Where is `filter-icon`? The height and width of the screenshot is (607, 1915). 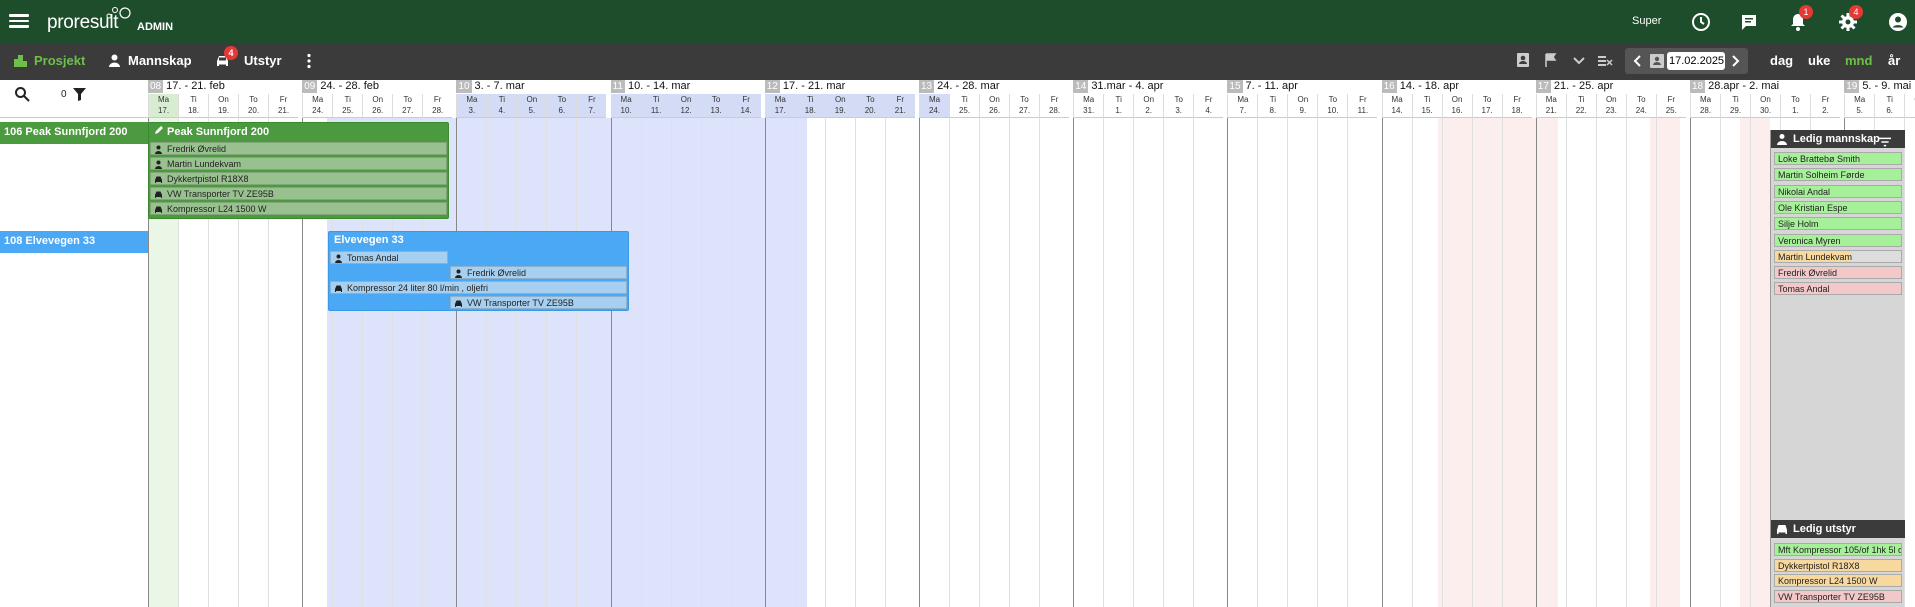 filter-icon is located at coordinates (79, 94).